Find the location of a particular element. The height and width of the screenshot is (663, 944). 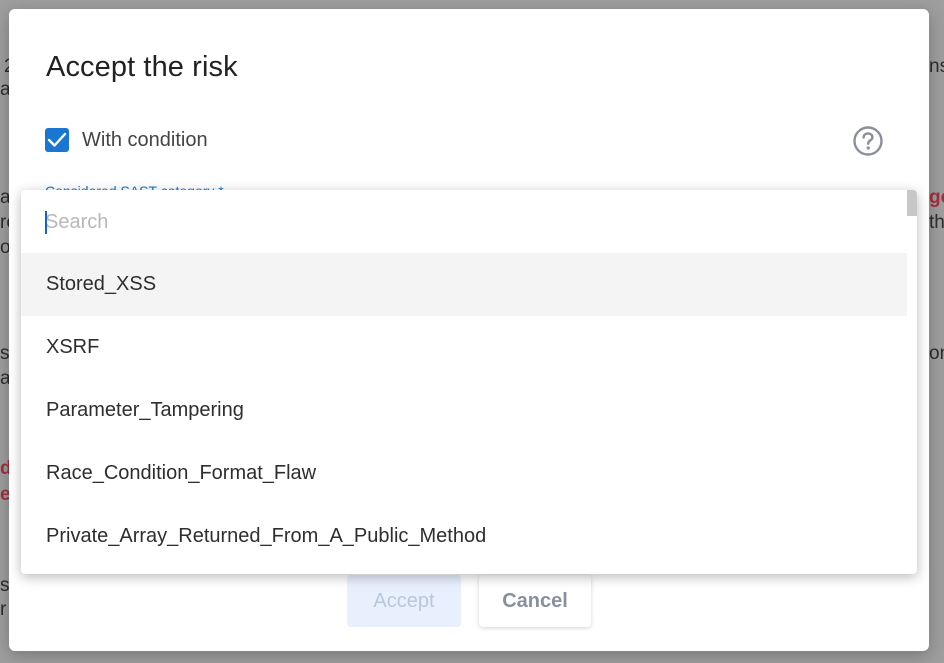

text-caret is located at coordinates (46, 222).